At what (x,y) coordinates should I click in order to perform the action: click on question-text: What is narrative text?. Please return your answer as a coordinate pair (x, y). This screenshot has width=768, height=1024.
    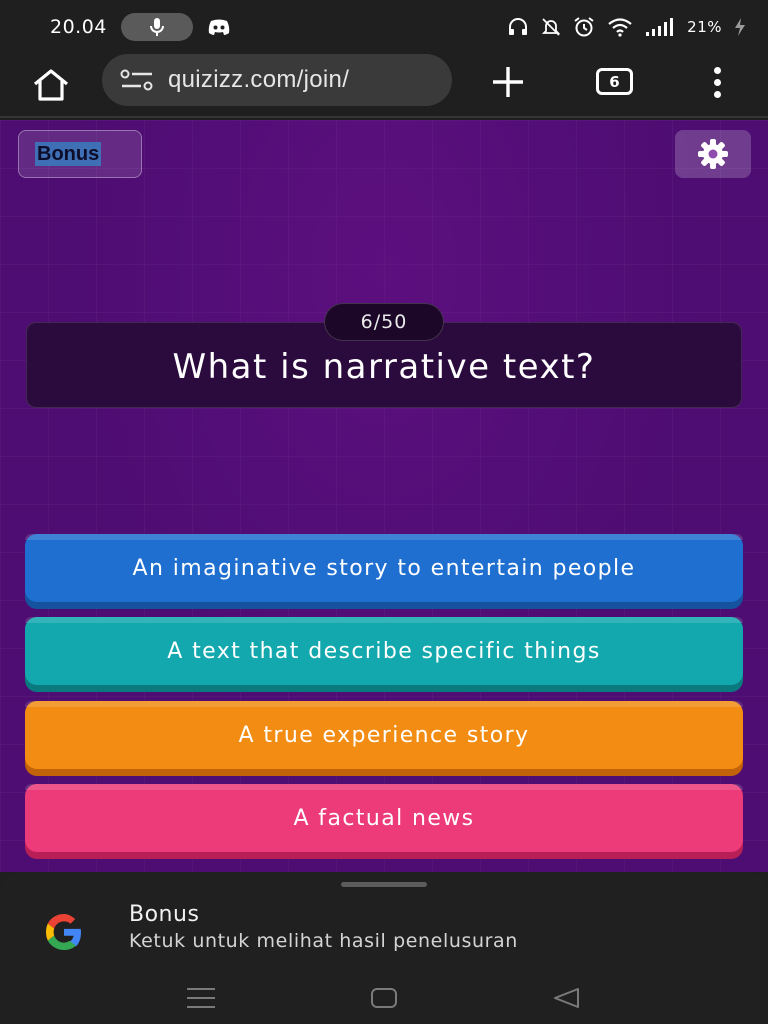
    Looking at the image, I should click on (384, 367).